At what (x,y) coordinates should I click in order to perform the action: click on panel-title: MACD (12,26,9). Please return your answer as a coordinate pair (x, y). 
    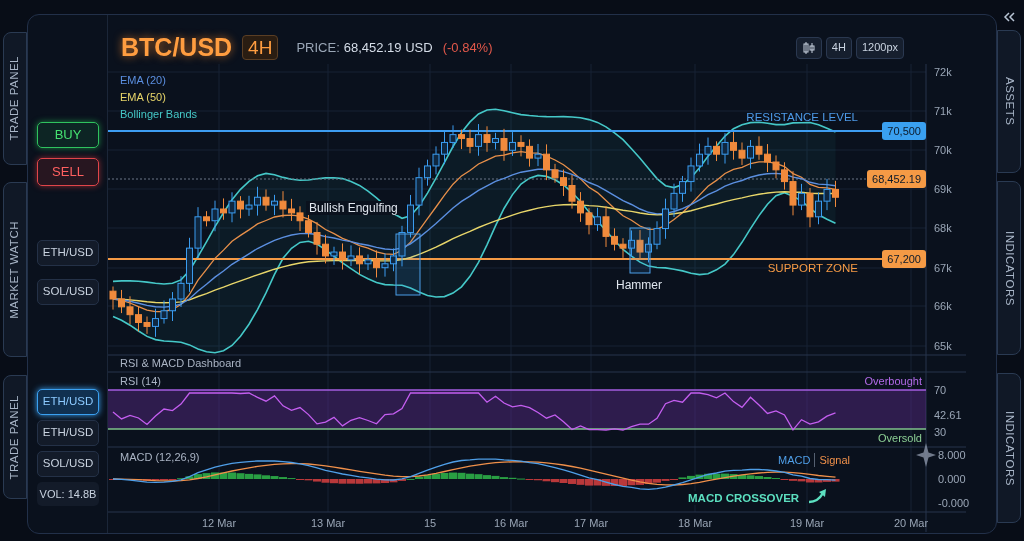
    Looking at the image, I should click on (160, 457).